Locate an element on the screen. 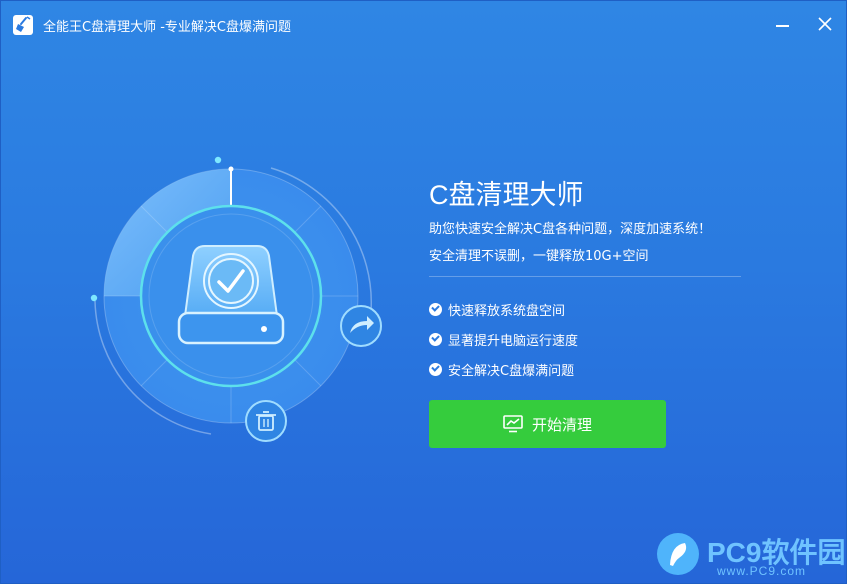 This screenshot has width=847, height=584. pc9-logo-icon is located at coordinates (678, 554).